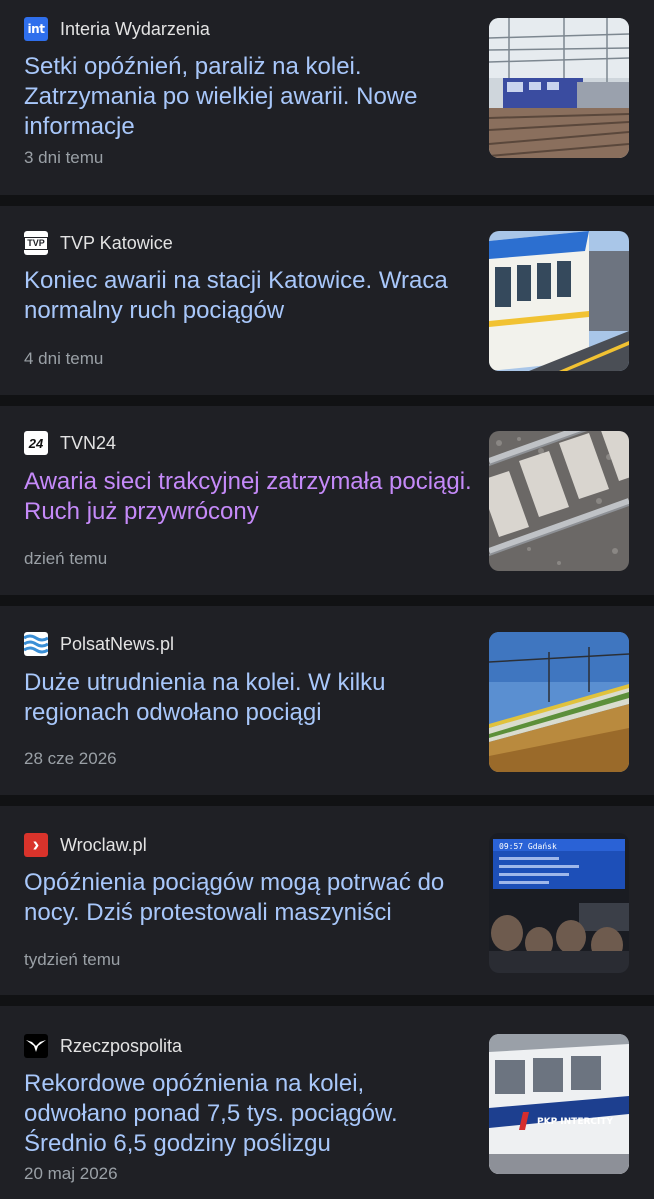 The width and height of the screenshot is (654, 1199). Describe the element at coordinates (559, 88) in the screenshot. I see `train-overhead-lines-thumbnail` at that location.